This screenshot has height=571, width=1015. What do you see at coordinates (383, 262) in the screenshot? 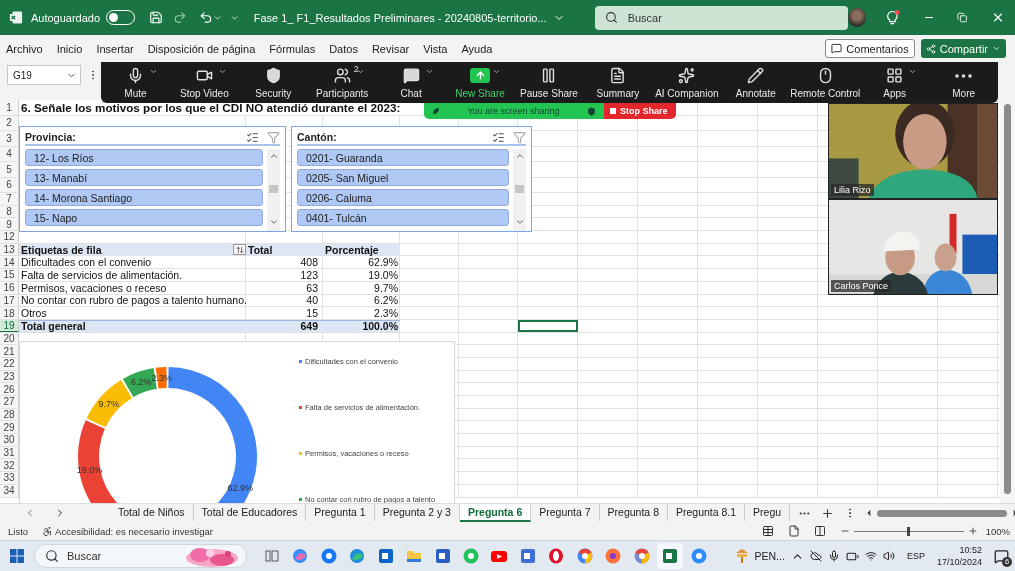
I see `table-cell-text: 62.9%` at bounding box center [383, 262].